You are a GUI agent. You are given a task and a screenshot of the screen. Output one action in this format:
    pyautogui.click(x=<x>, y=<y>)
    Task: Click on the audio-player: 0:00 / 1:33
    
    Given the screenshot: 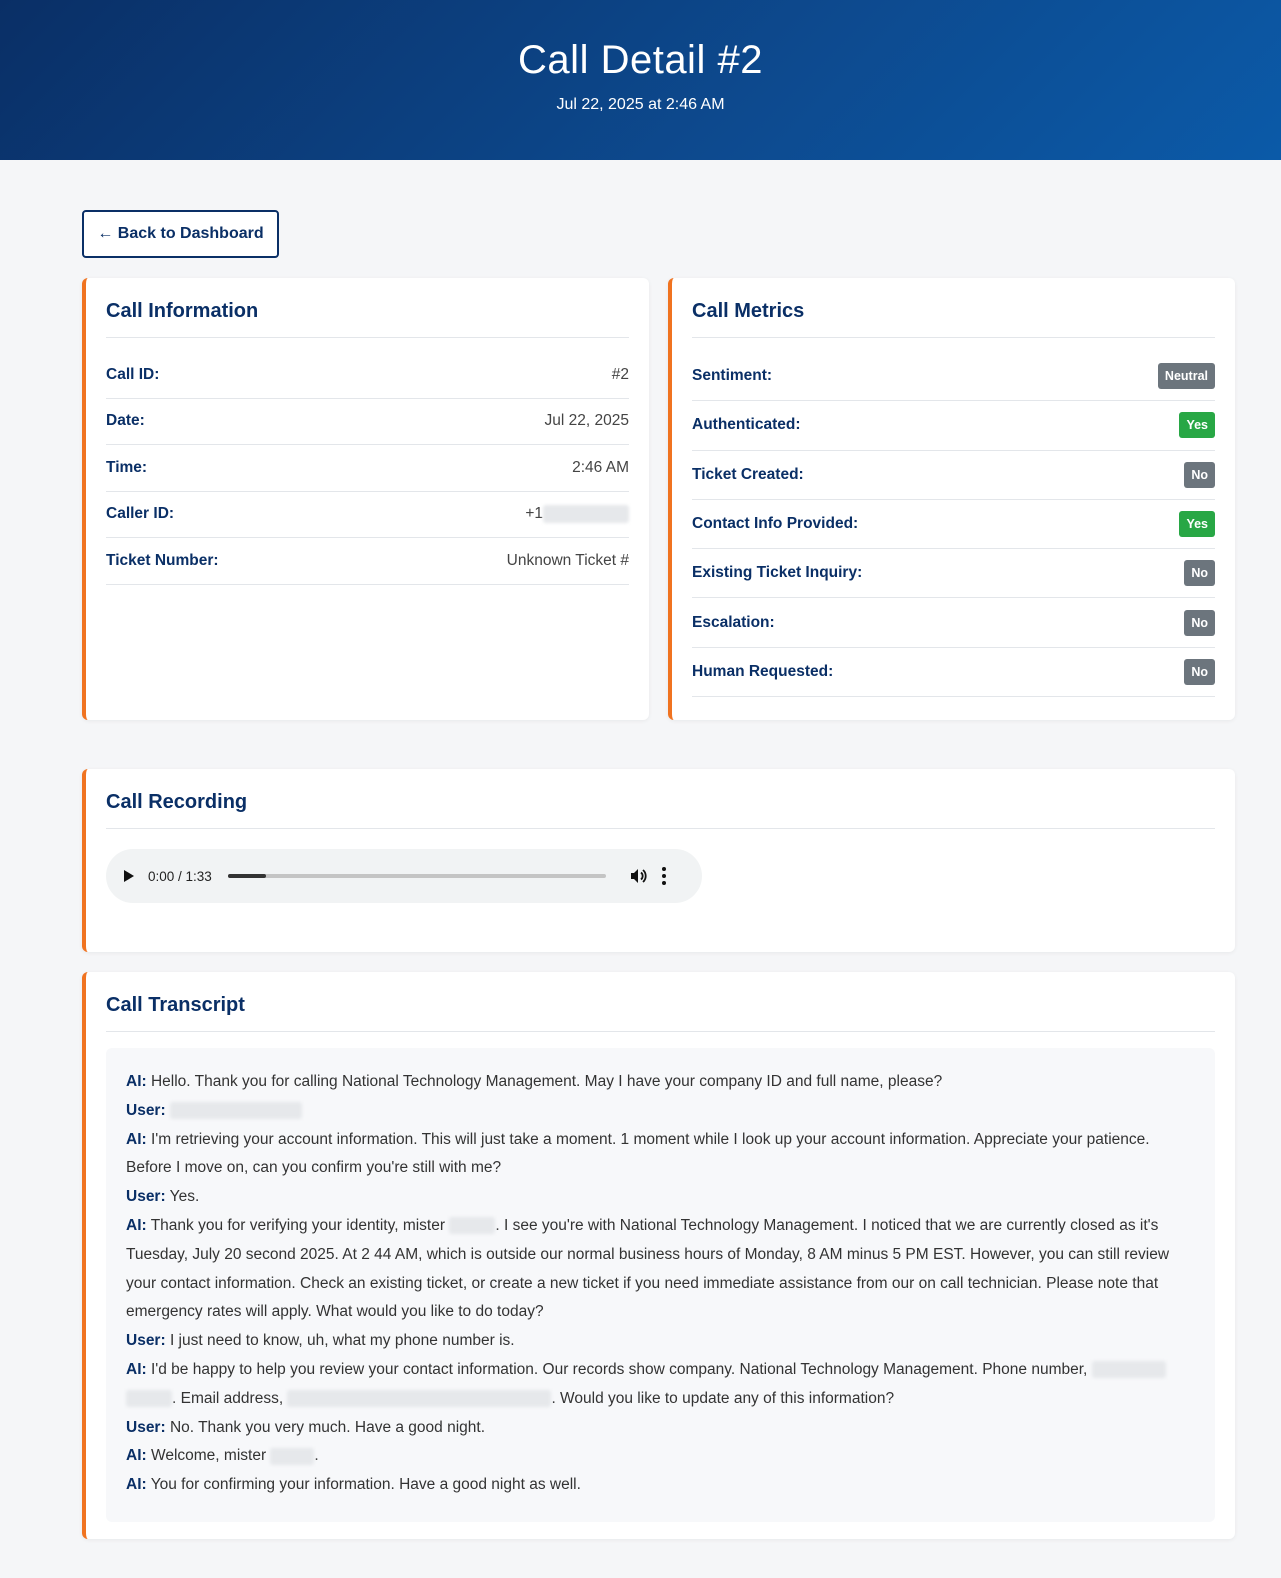 What is the action you would take?
    pyautogui.click(x=404, y=876)
    